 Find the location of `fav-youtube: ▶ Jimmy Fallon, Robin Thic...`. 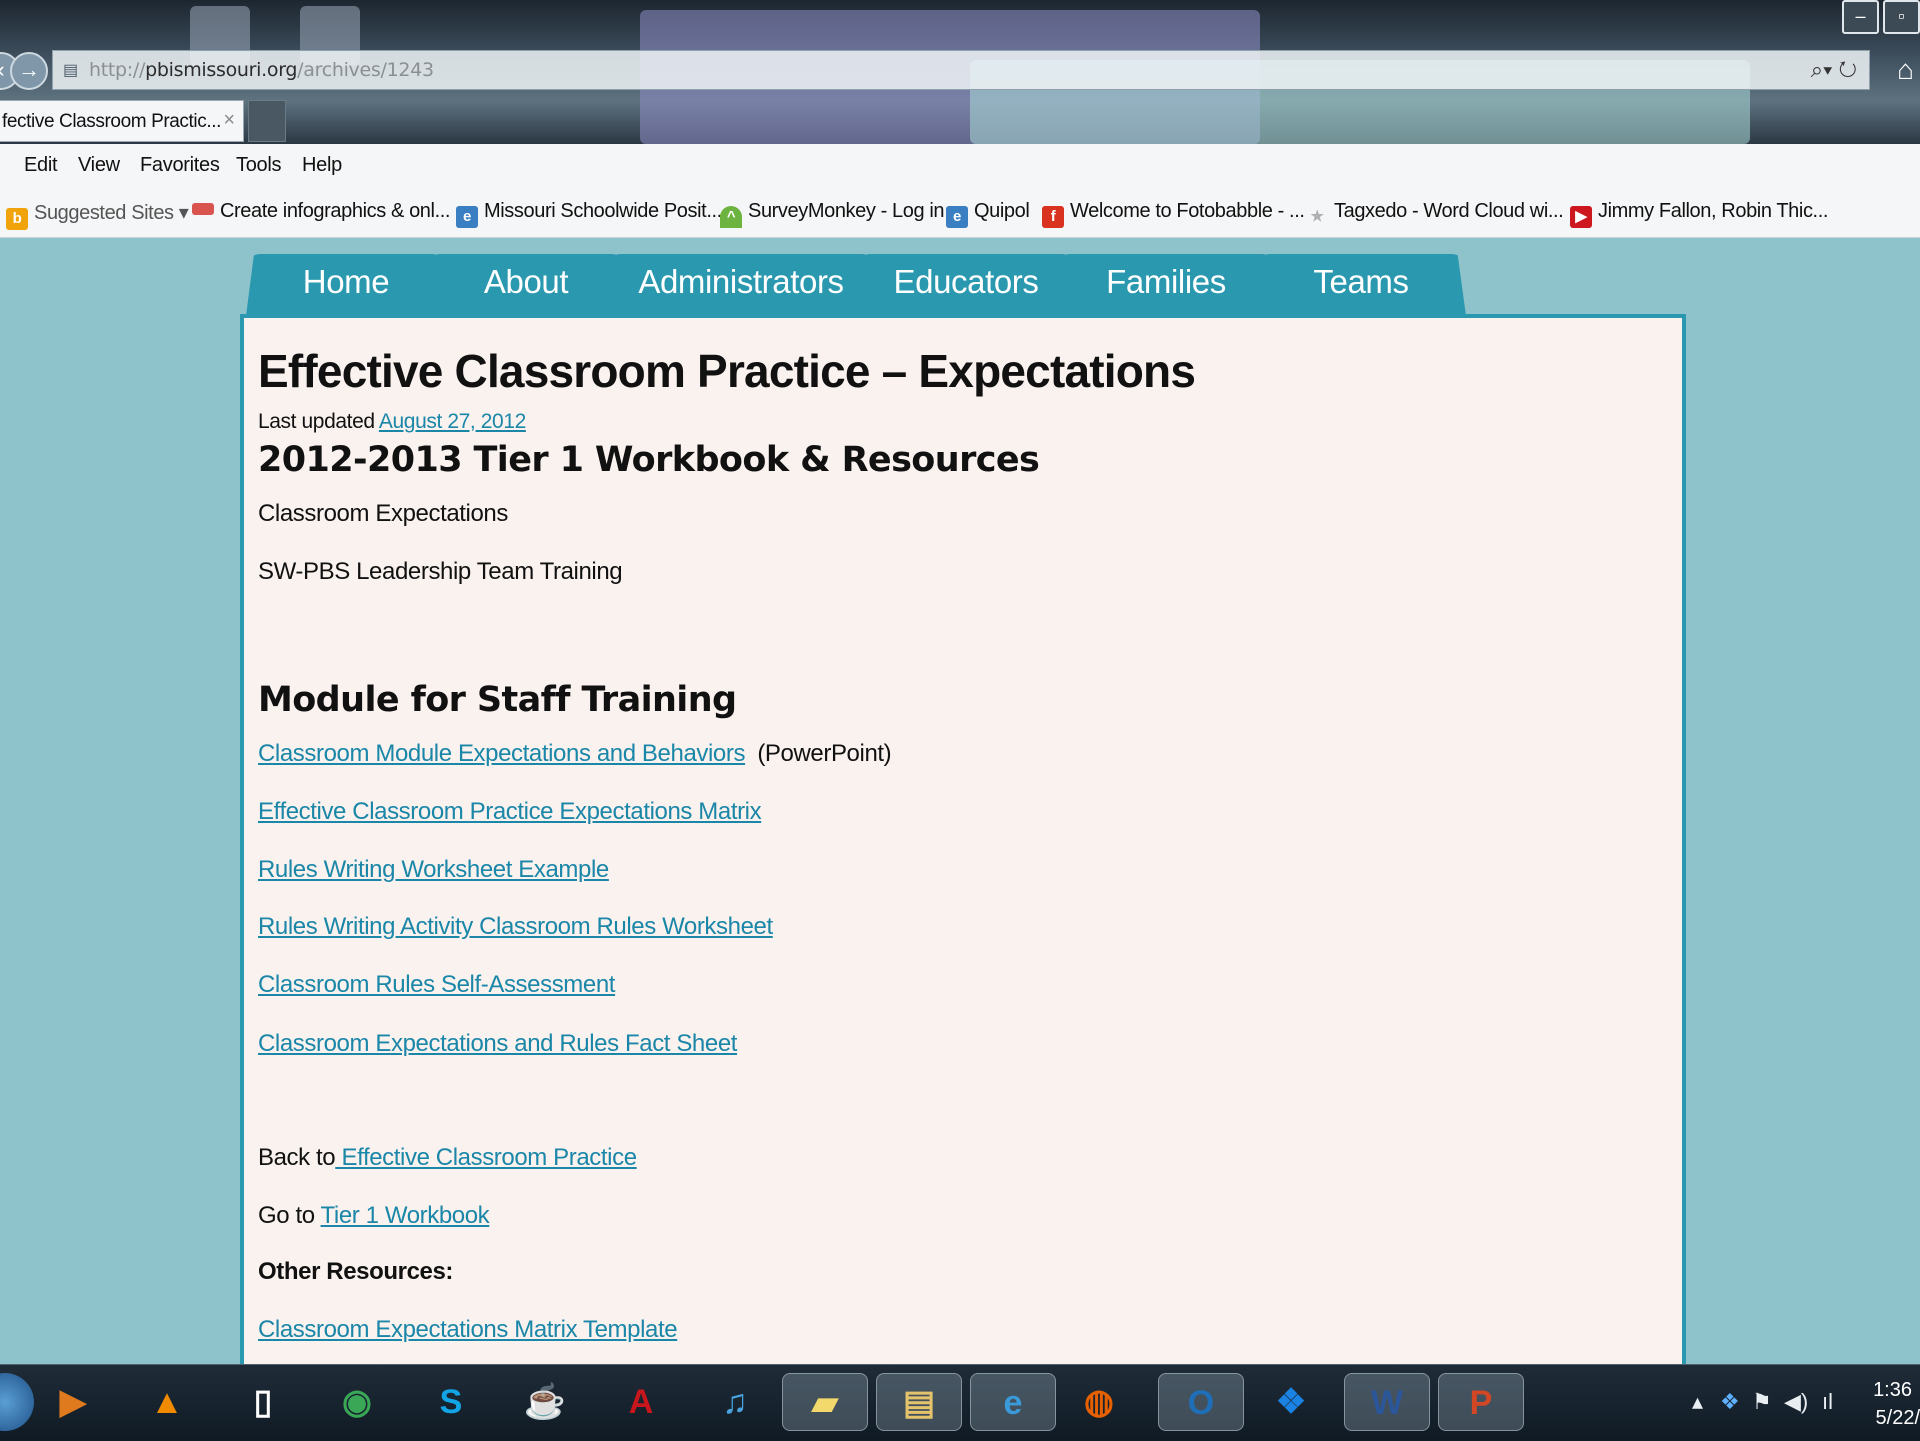

fav-youtube: ▶ Jimmy Fallon, Robin Thic... is located at coordinates (1699, 214).